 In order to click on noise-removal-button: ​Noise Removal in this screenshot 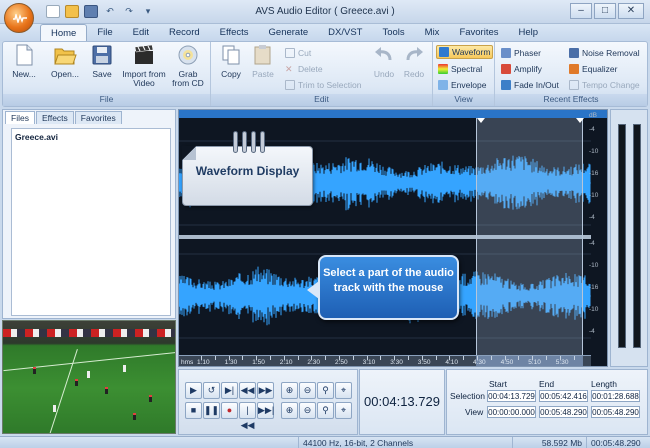, I will do `click(604, 53)`.